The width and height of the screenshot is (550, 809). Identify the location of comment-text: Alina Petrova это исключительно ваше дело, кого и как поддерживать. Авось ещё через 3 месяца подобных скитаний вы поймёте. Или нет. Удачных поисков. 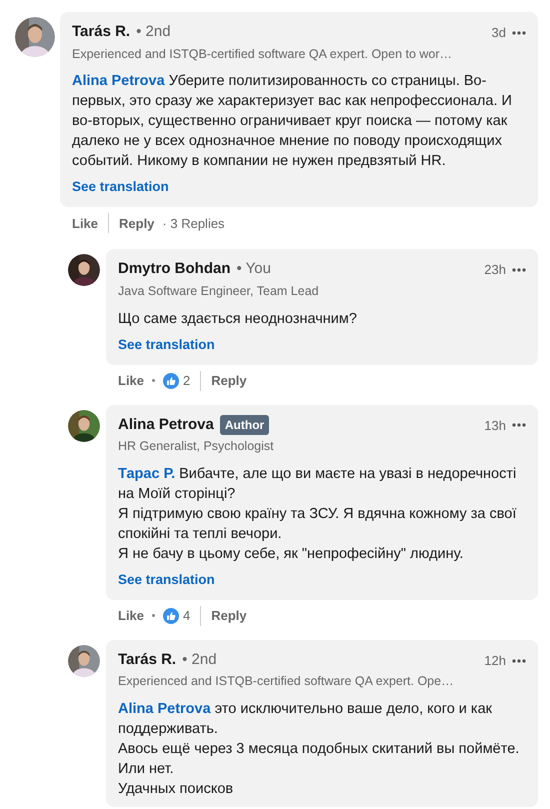
(319, 749).